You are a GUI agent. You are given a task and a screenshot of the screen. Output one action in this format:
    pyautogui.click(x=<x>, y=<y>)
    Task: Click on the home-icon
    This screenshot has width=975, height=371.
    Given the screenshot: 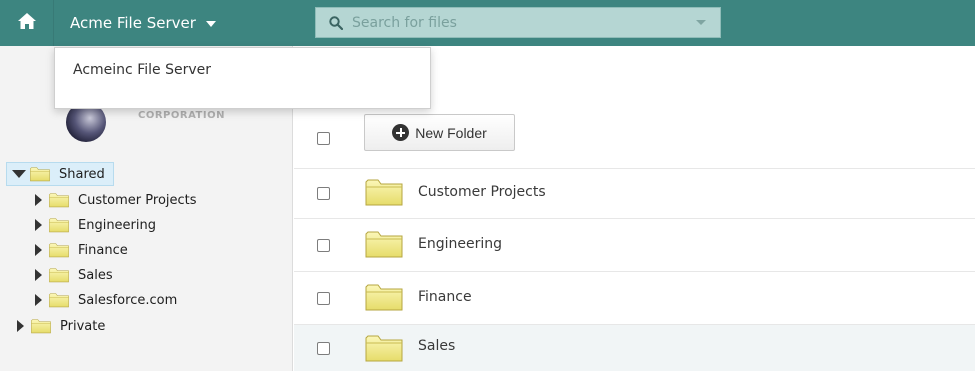 What is the action you would take?
    pyautogui.click(x=27, y=23)
    